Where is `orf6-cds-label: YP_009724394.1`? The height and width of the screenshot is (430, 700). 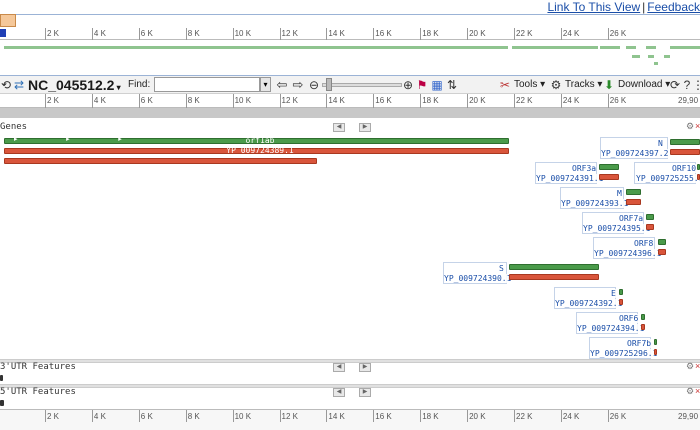
orf6-cds-label: YP_009724394.1 is located at coordinates (611, 328).